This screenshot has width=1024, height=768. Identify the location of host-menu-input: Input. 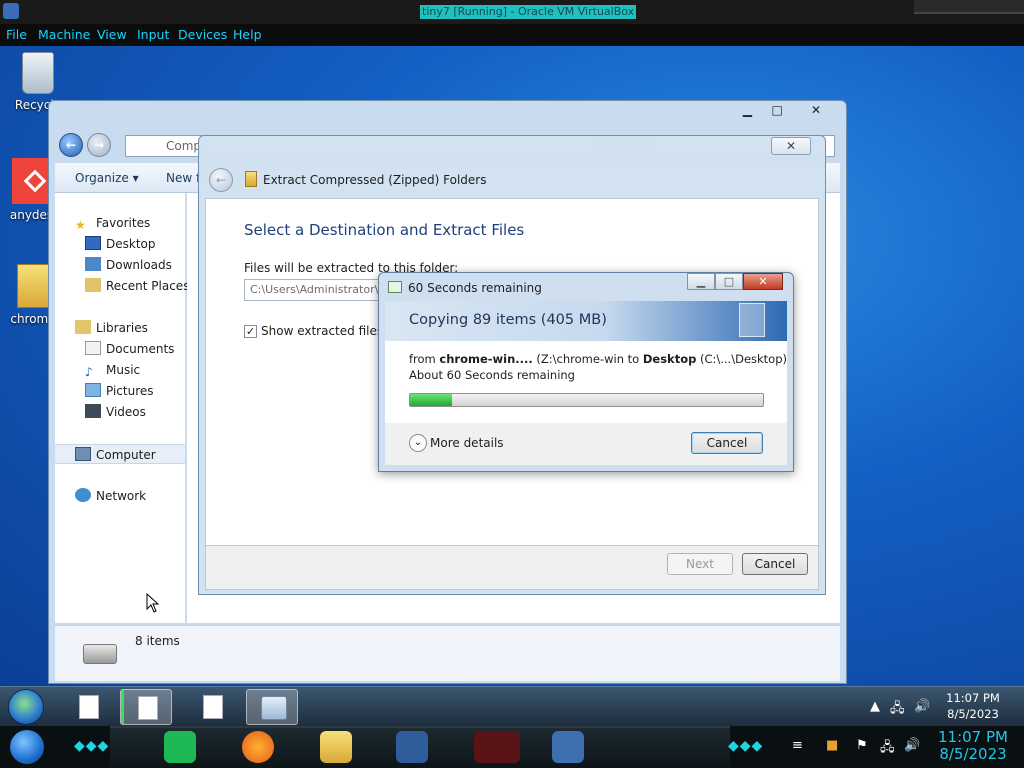
(153, 34).